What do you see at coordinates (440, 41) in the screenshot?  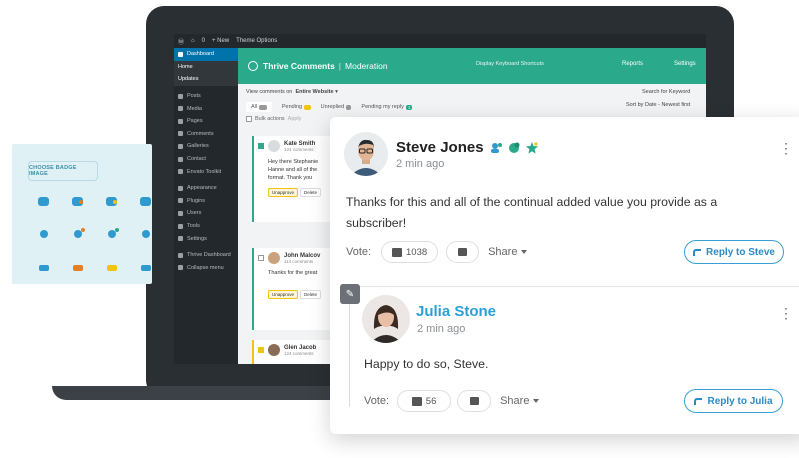 I see `wp-admin-bar: Ⓦ ⌂ 0 + New Theme Options` at bounding box center [440, 41].